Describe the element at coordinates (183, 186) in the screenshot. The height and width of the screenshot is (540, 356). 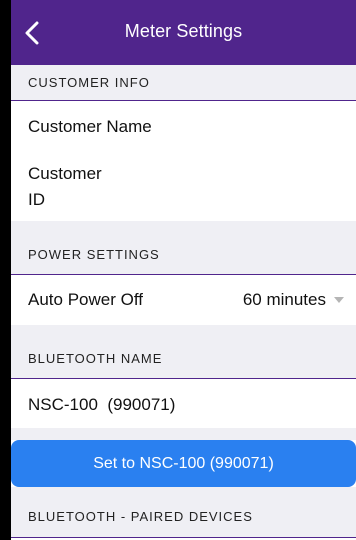
I see `customer-id-row: Customer ID` at that location.